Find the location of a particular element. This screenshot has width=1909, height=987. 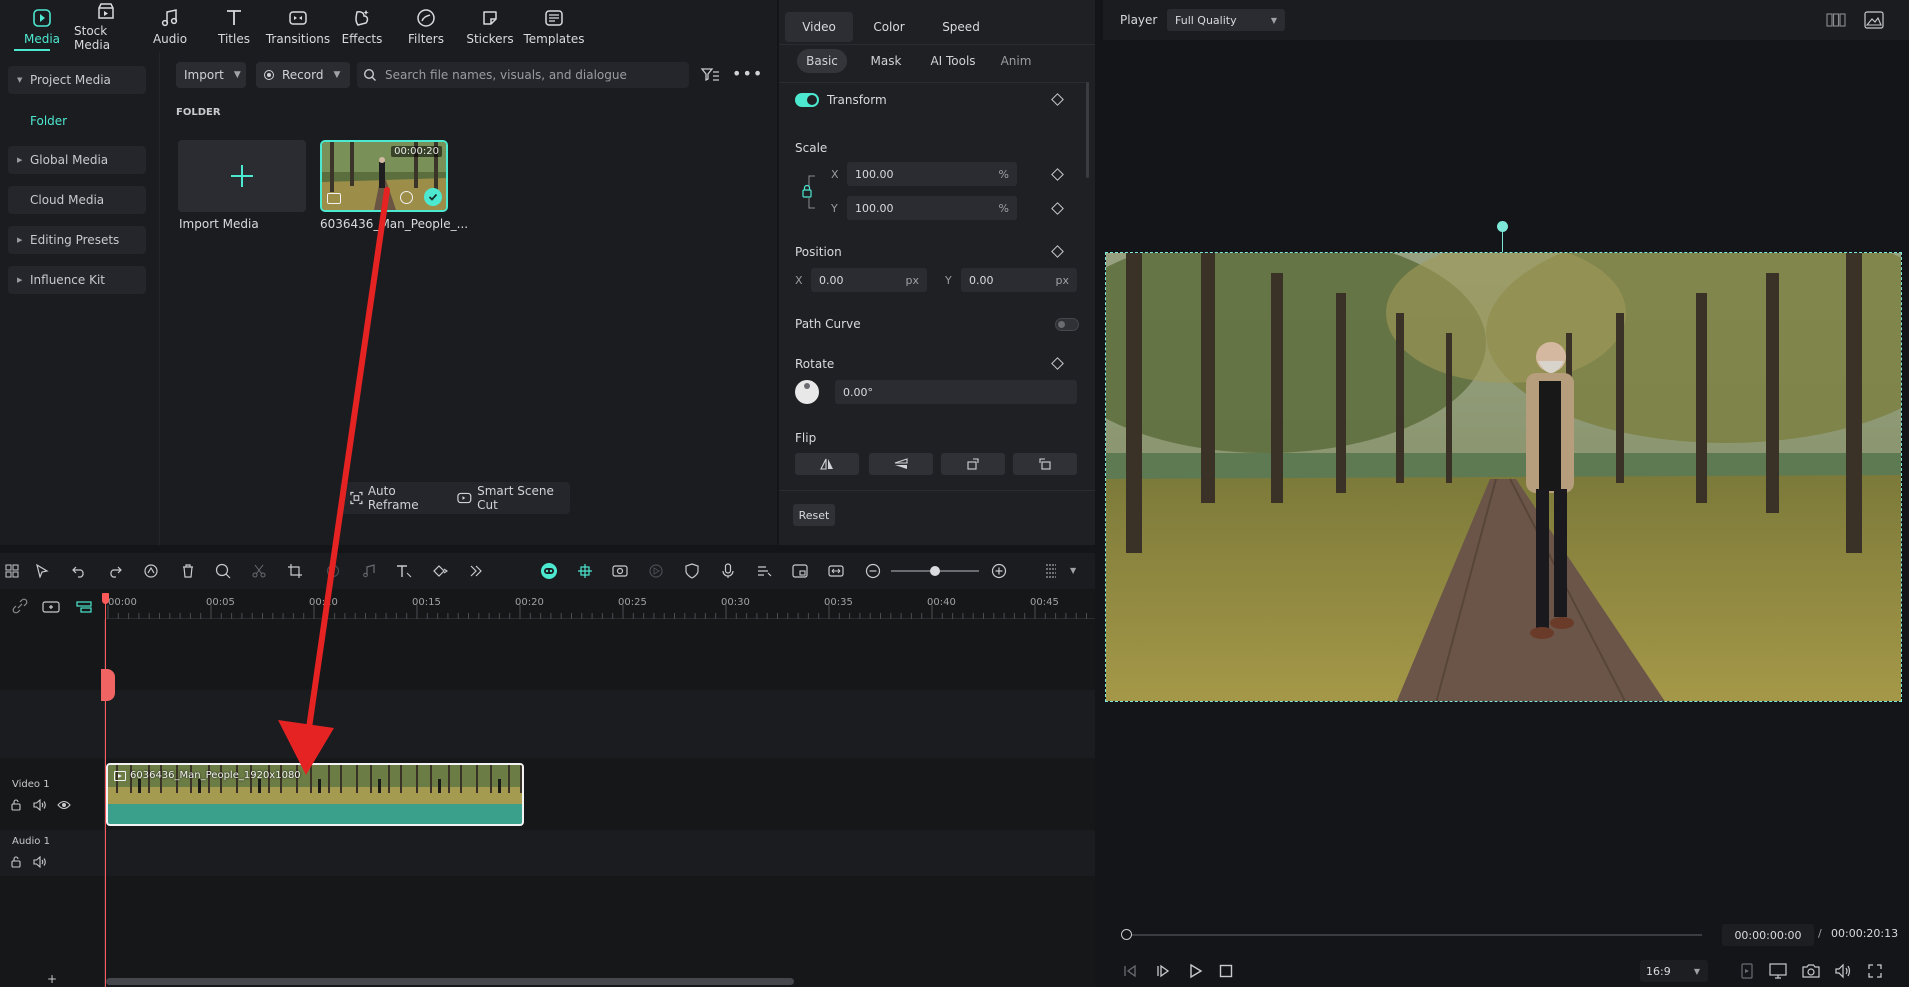

zoom-out-icon is located at coordinates (873, 571).